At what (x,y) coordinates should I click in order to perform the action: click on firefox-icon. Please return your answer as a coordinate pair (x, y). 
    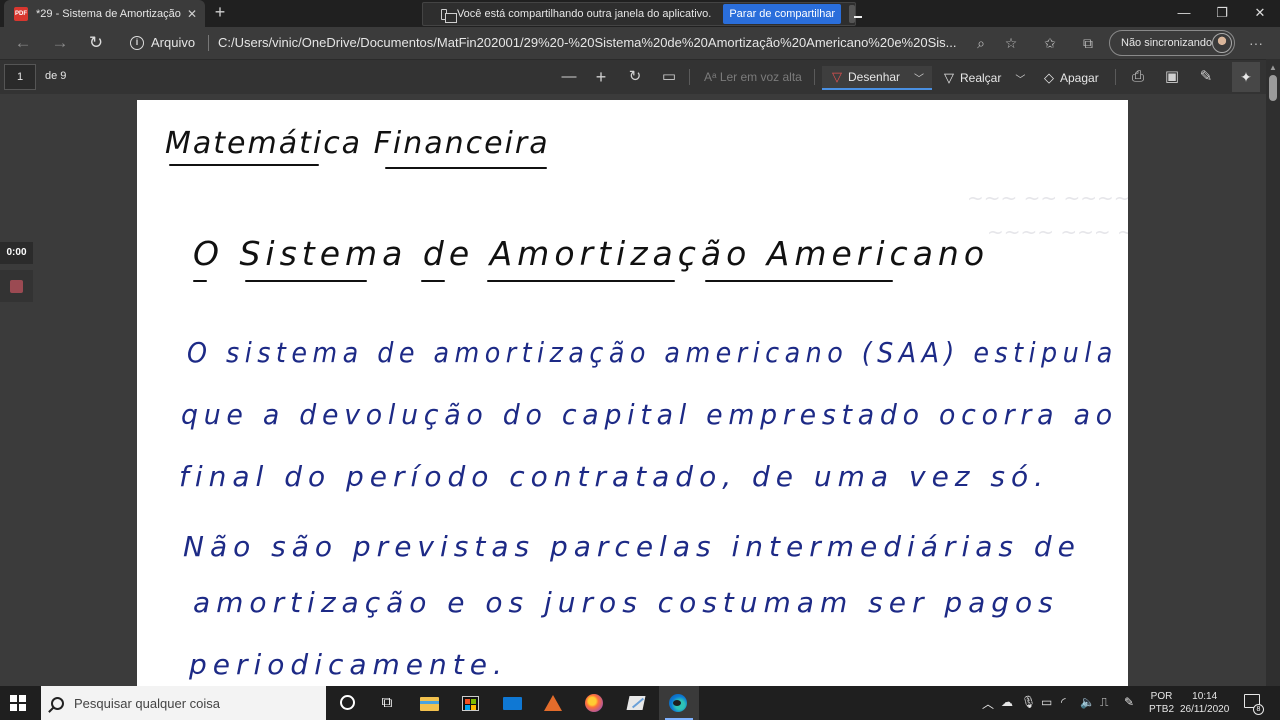
    Looking at the image, I should click on (594, 703).